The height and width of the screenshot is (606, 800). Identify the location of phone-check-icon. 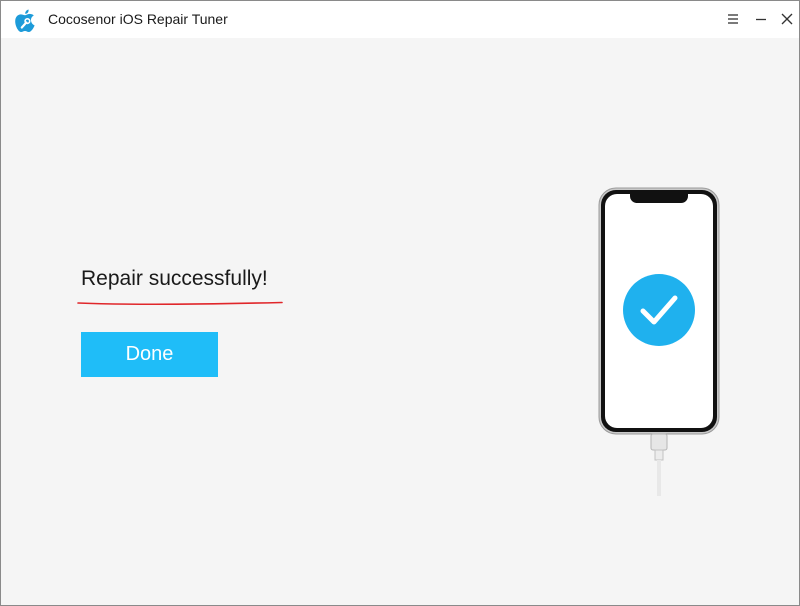
(659, 341).